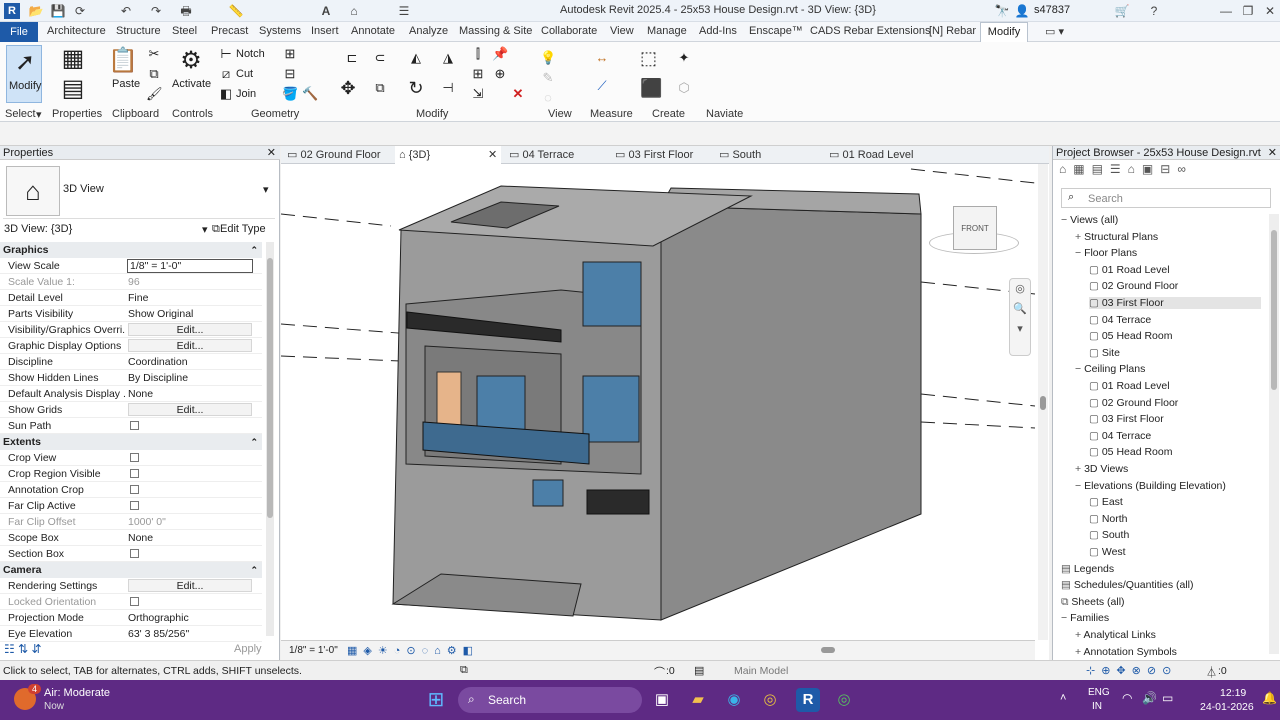  Describe the element at coordinates (191, 84) in the screenshot. I see `activate-label: Activate` at that location.